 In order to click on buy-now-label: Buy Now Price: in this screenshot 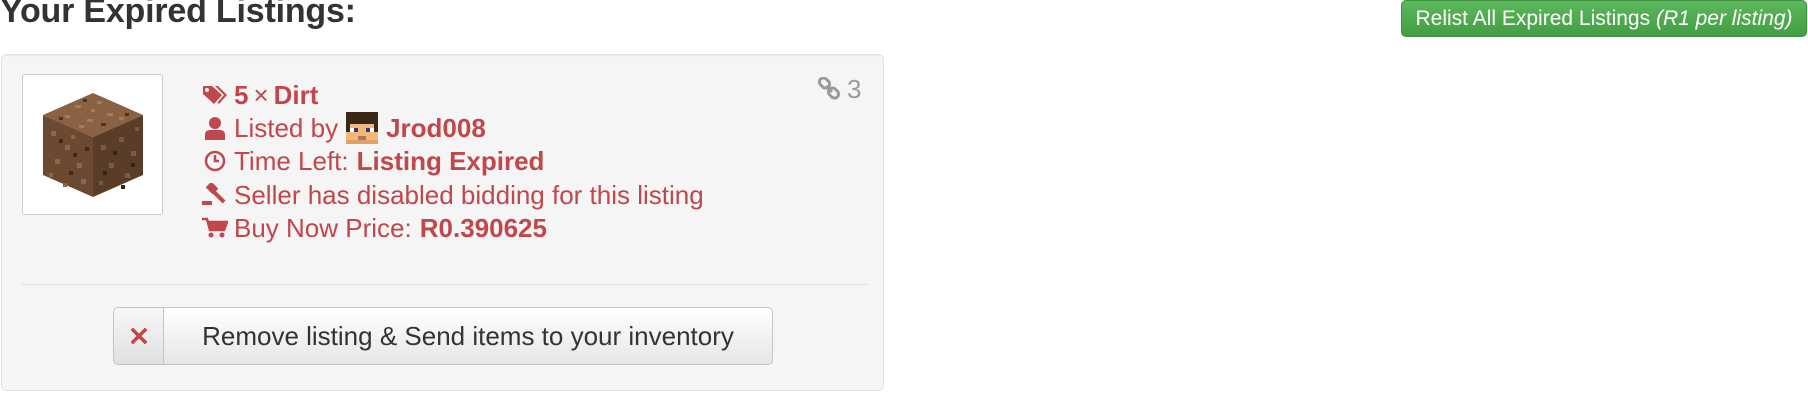, I will do `click(323, 228)`.